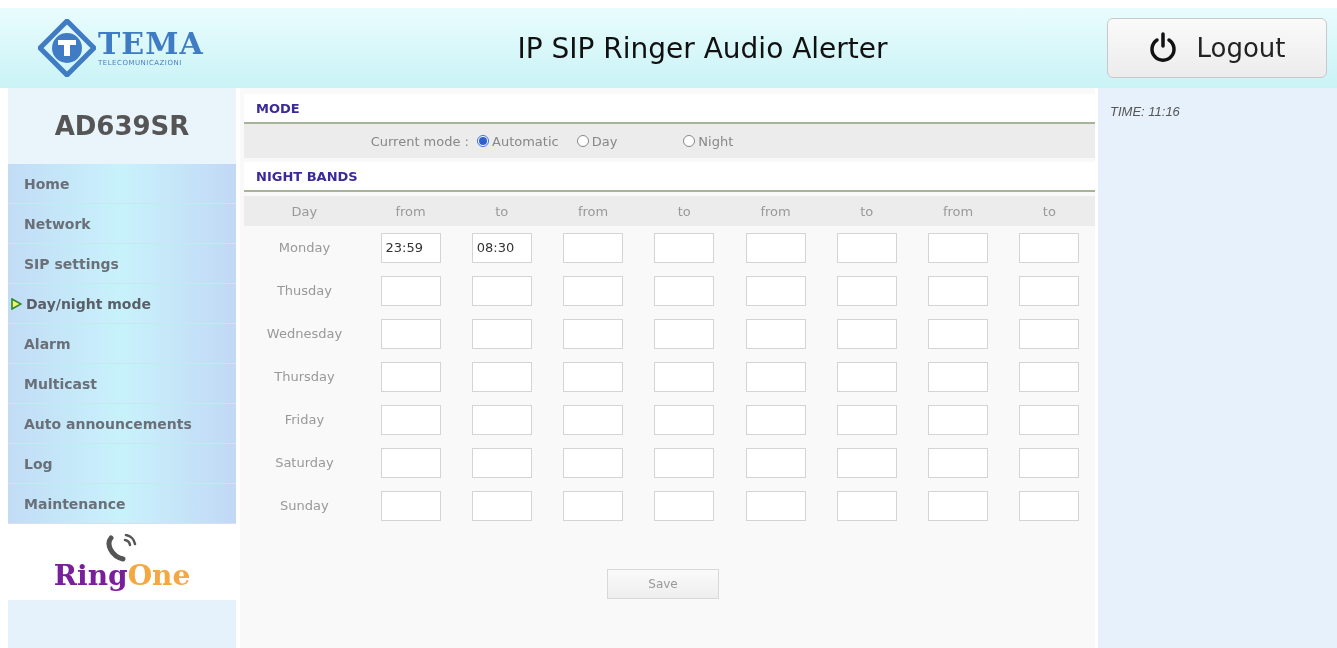 This screenshot has height=648, width=1337. I want to click on time-input: 08:30, so click(501, 247).